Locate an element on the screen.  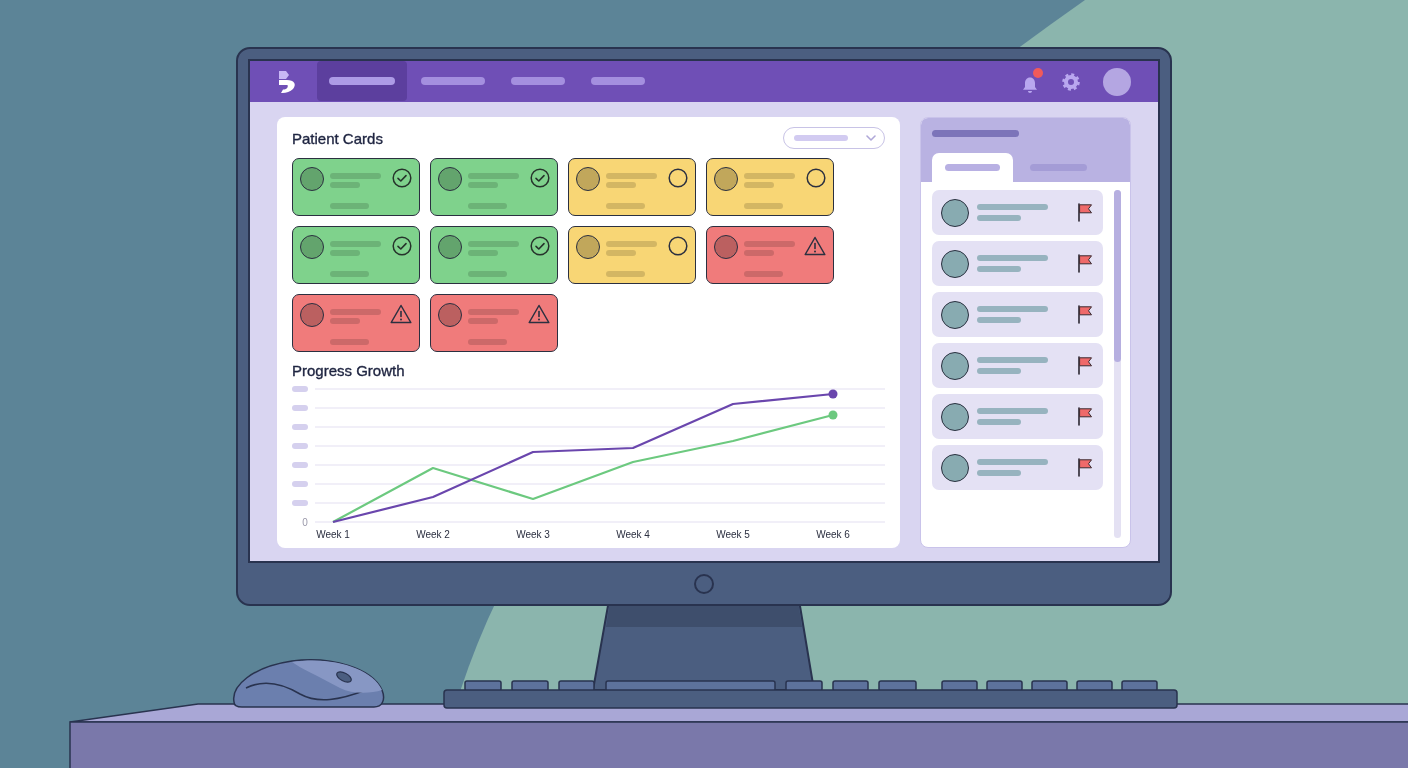
settings-icon is located at coordinates (1071, 81).